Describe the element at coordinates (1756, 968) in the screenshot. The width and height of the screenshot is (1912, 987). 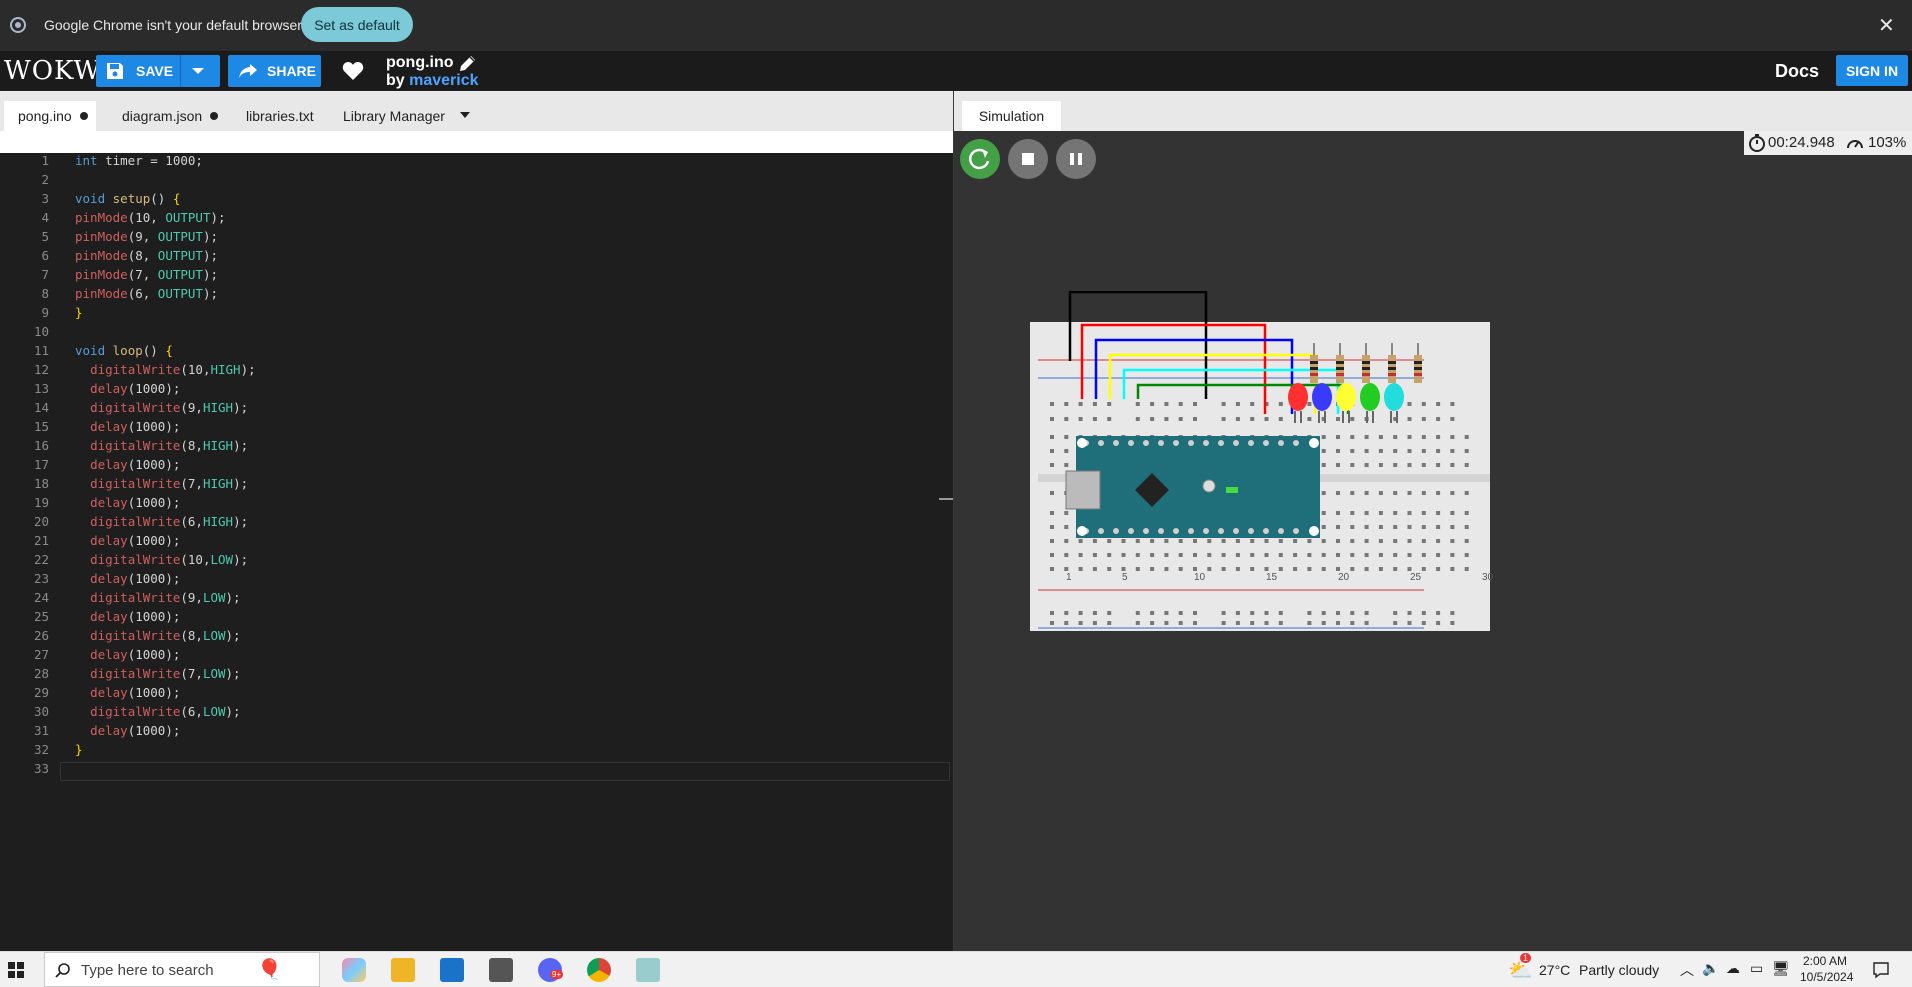
I see `battery-icon: ▭` at that location.